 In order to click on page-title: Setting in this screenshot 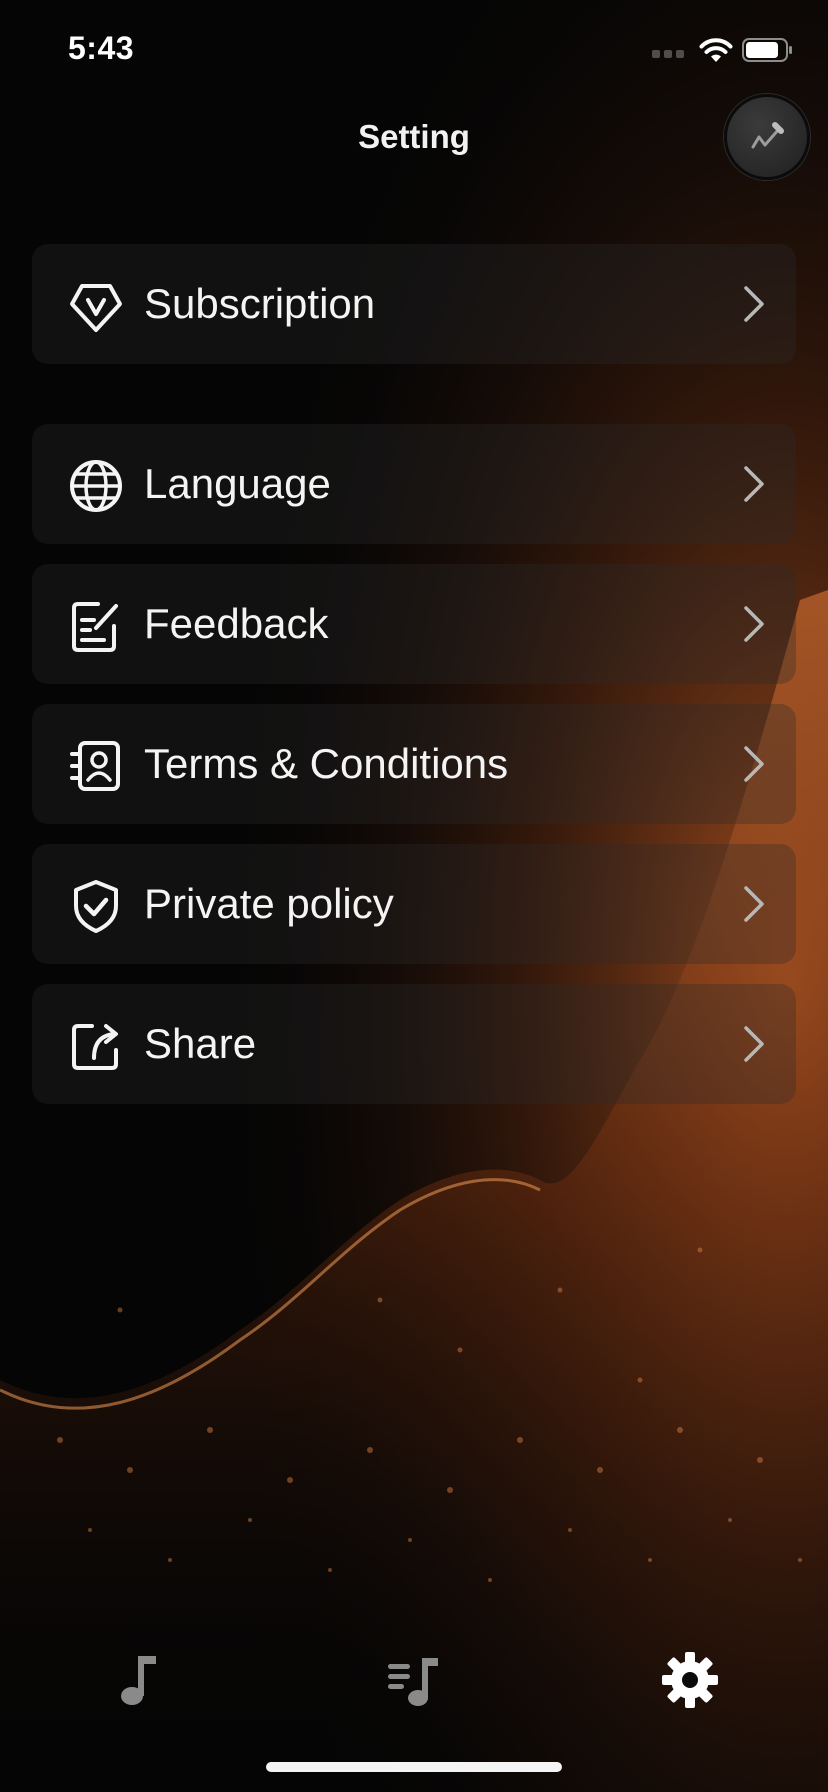, I will do `click(414, 136)`.